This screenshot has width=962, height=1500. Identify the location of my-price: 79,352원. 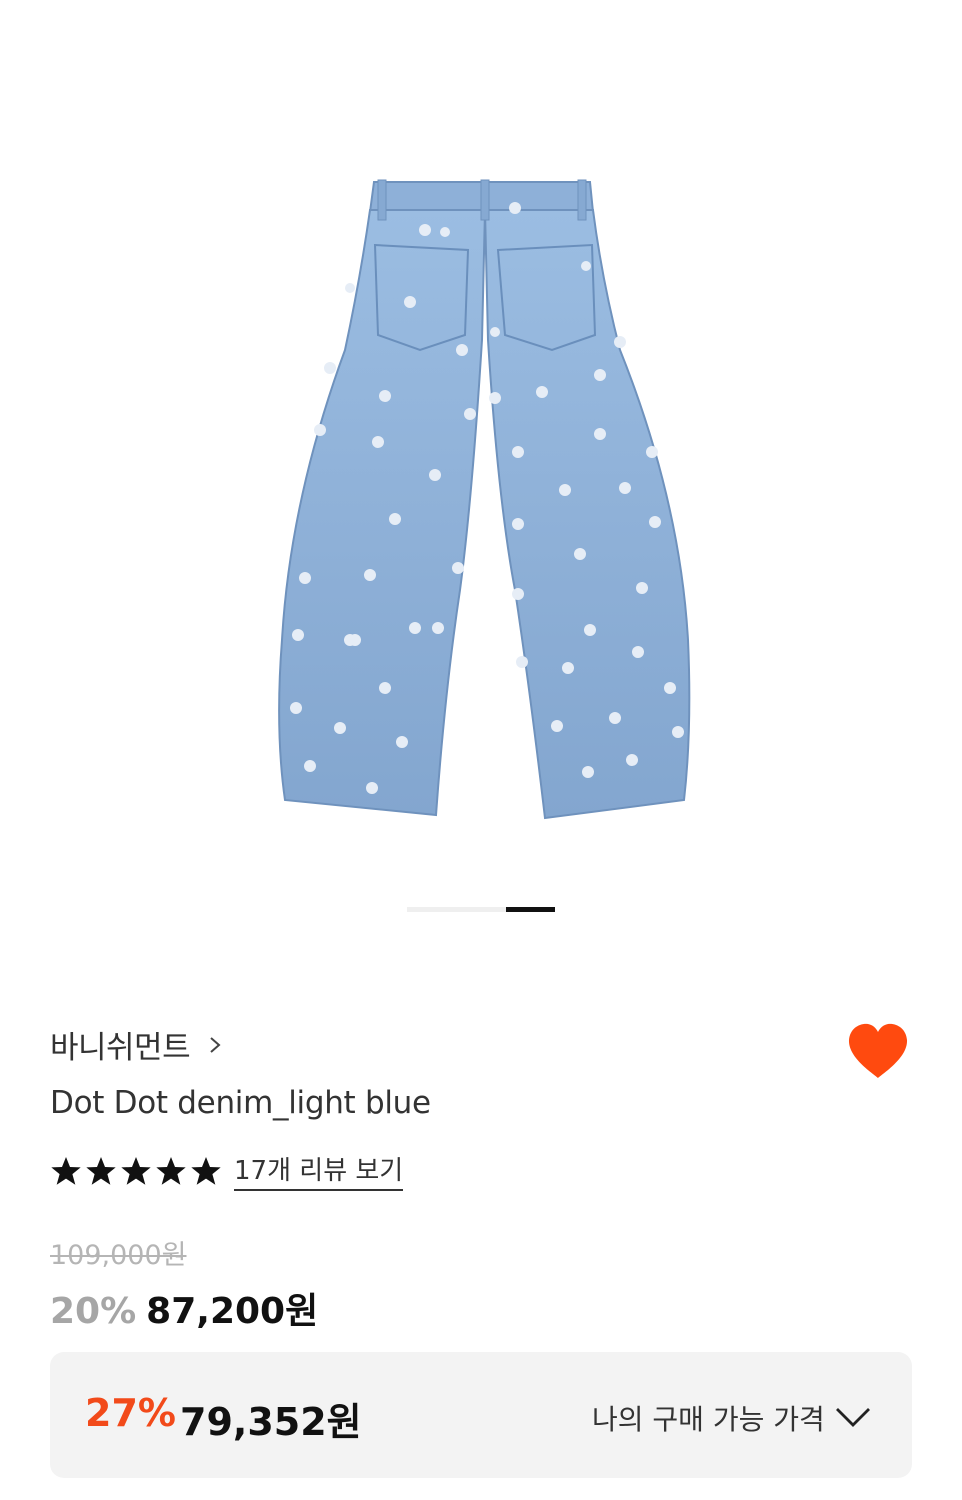
(271, 1422).